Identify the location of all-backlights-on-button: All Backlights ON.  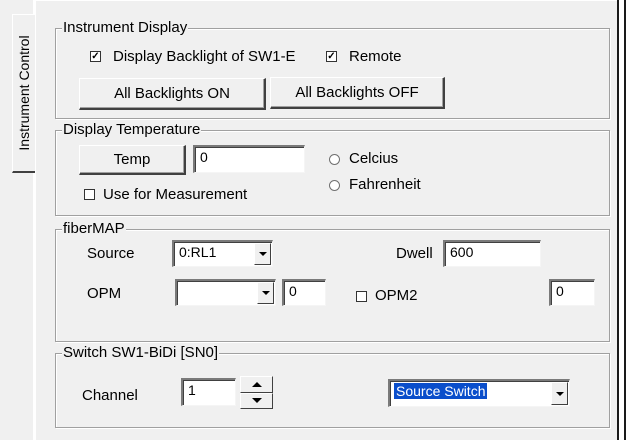
(172, 94).